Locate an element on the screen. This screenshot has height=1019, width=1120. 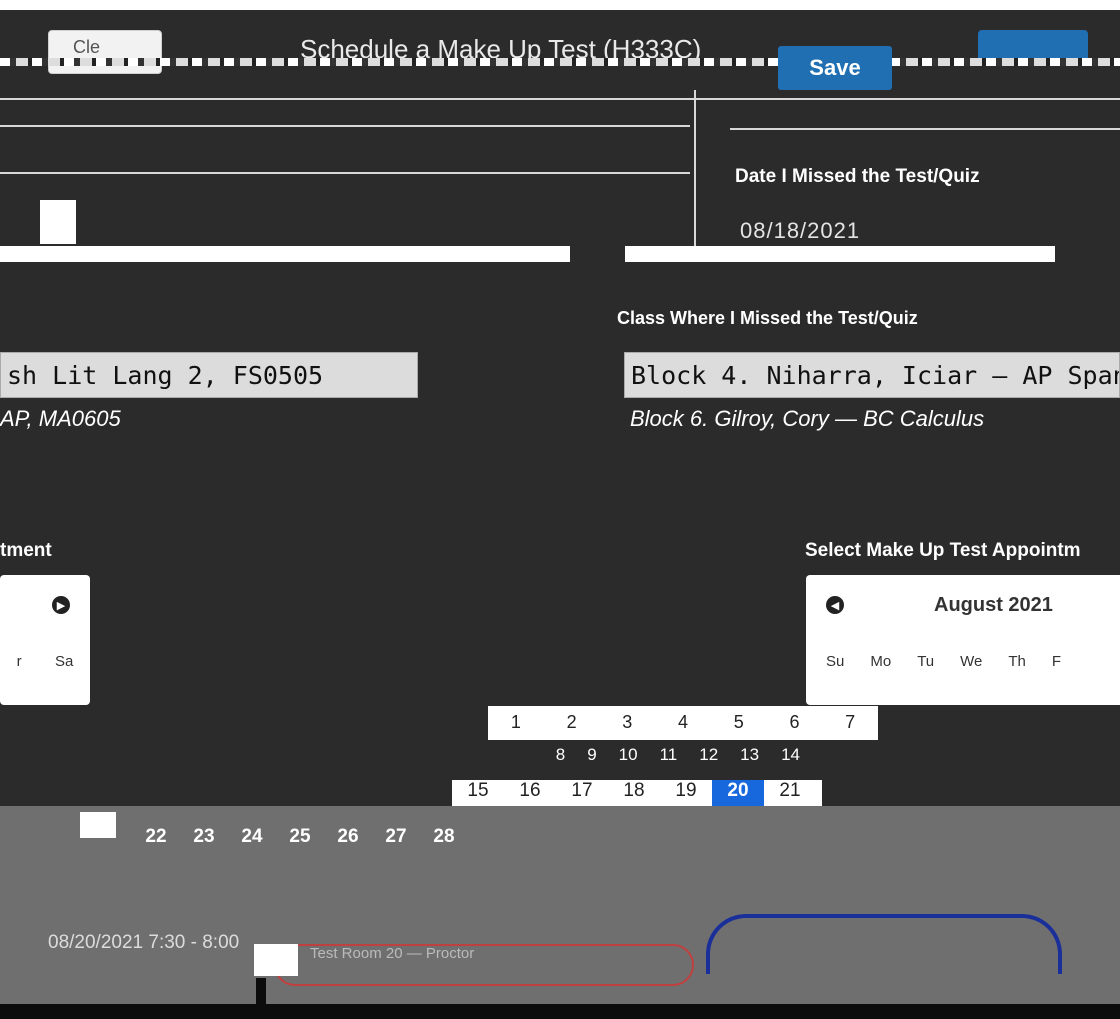
footer-bar is located at coordinates (560, 1011).